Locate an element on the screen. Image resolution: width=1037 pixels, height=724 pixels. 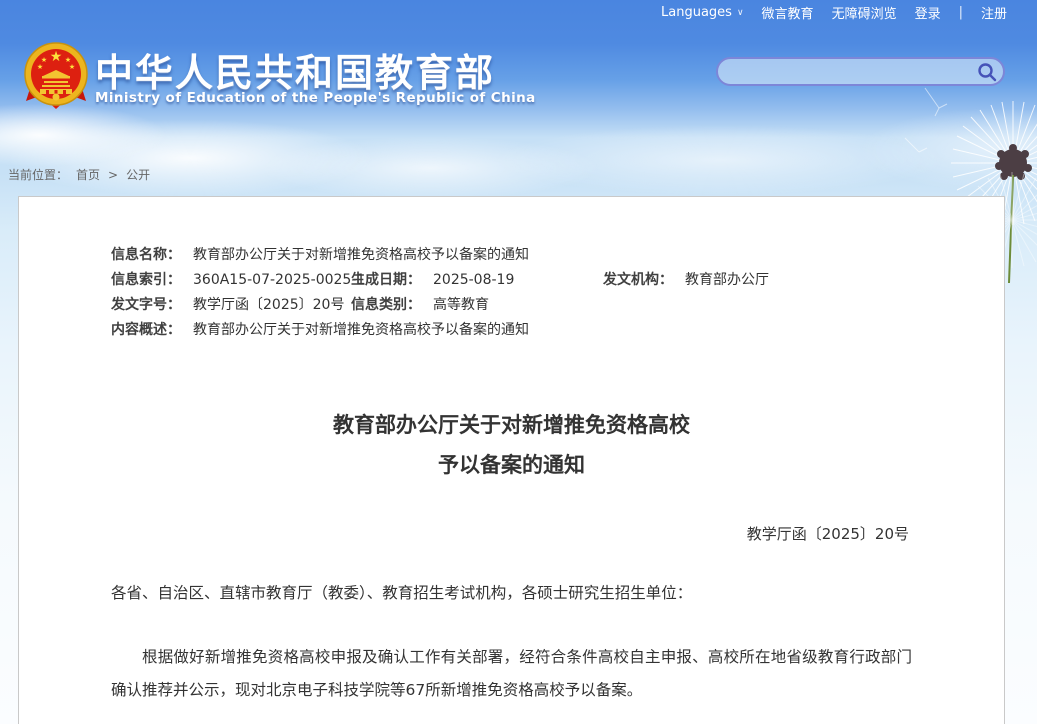
breadcrumb: 当前位置： 首页 > 公开 is located at coordinates (79, 174).